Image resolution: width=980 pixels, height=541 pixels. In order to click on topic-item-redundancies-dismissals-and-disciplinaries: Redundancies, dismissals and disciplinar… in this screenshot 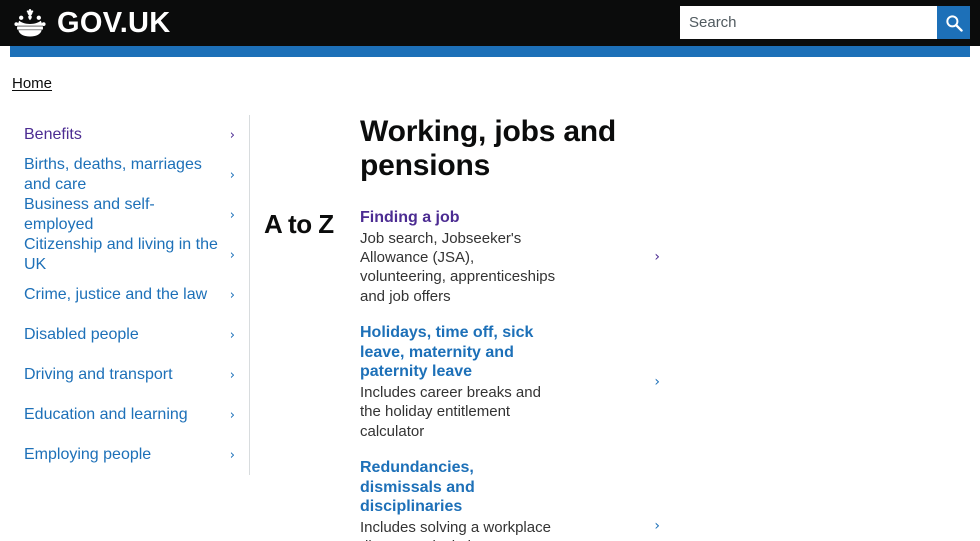, I will do `click(510, 499)`.